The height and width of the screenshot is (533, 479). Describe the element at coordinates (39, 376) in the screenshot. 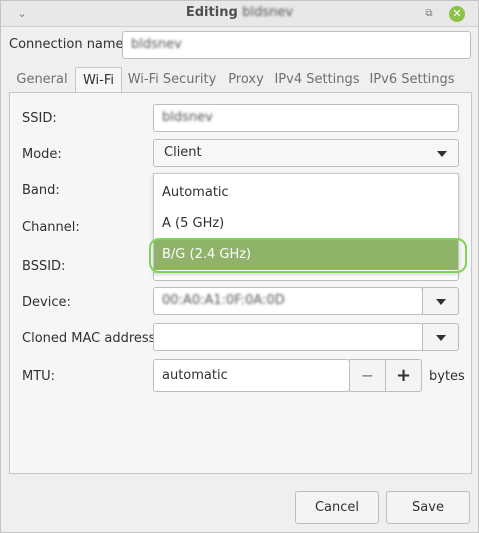

I see `mtu-label: MTU:` at that location.